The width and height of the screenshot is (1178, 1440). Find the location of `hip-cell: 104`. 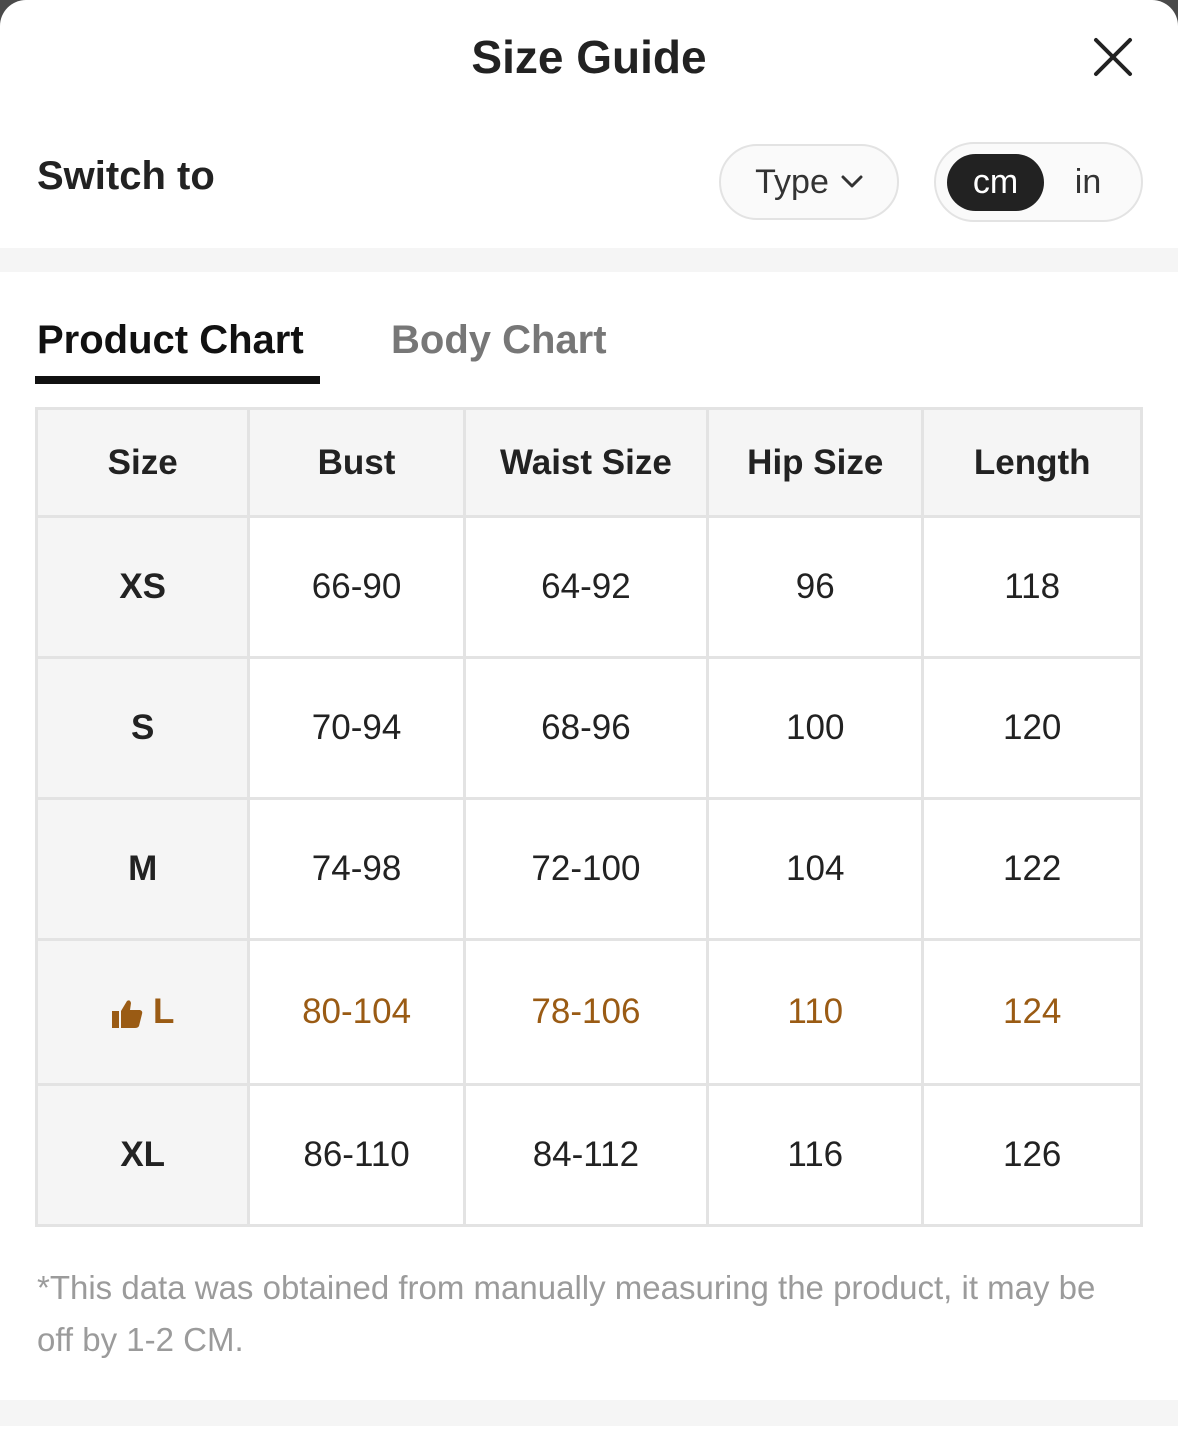

hip-cell: 104 is located at coordinates (815, 869).